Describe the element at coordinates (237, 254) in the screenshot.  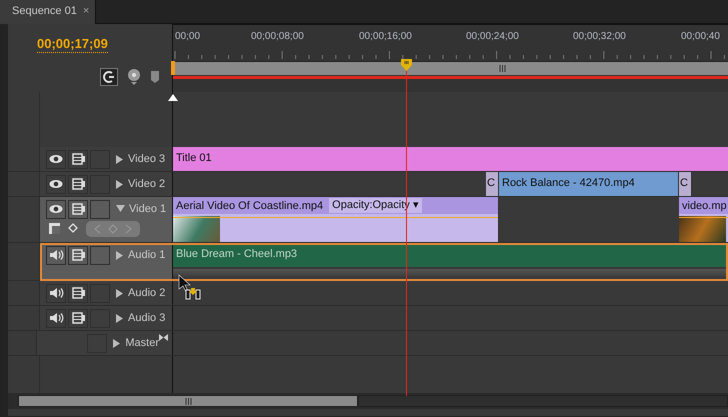
I see `clip-name: Blue Dream - Cheel.mp3` at that location.